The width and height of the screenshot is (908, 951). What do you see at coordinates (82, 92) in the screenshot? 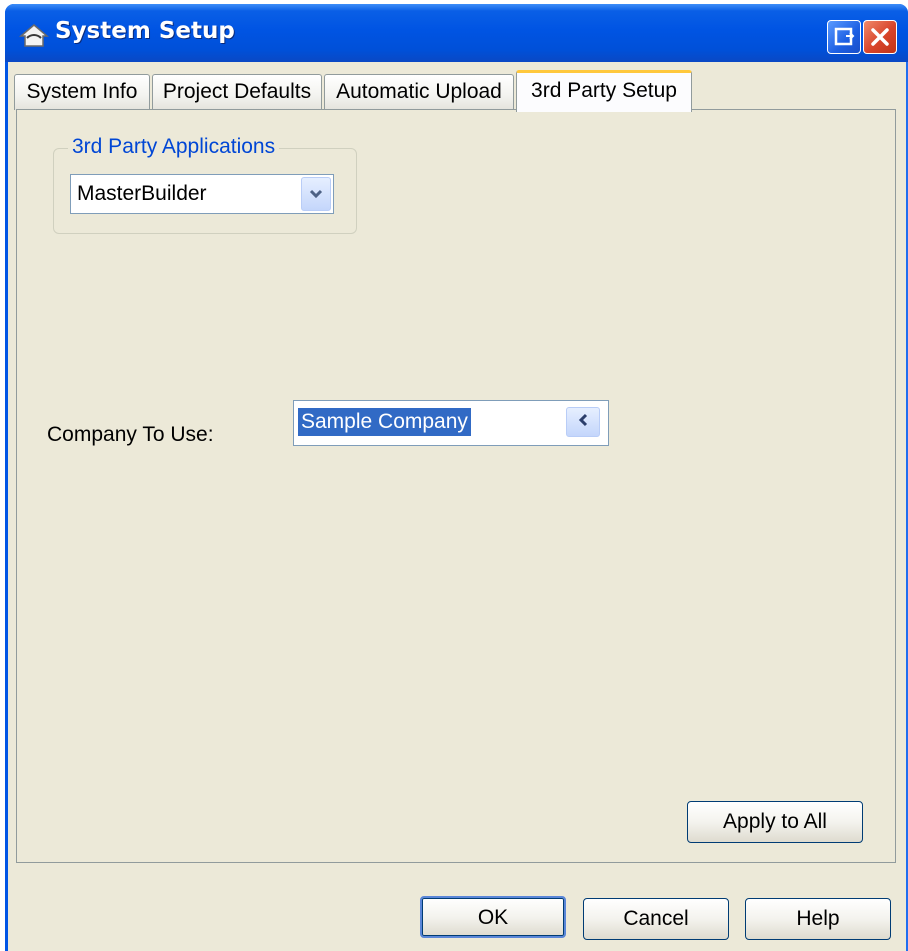
I see `tab-system-info: System Info` at bounding box center [82, 92].